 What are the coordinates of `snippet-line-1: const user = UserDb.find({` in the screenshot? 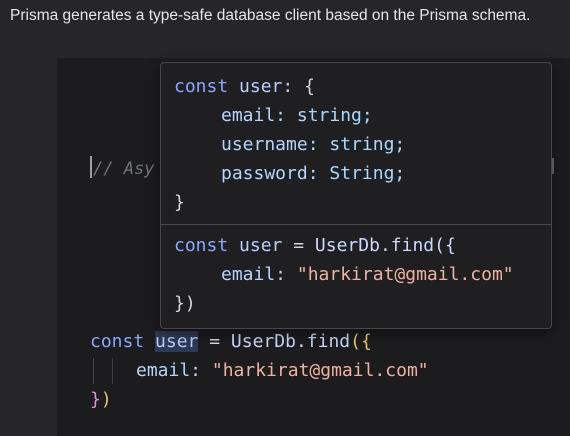 It's located at (315, 246).